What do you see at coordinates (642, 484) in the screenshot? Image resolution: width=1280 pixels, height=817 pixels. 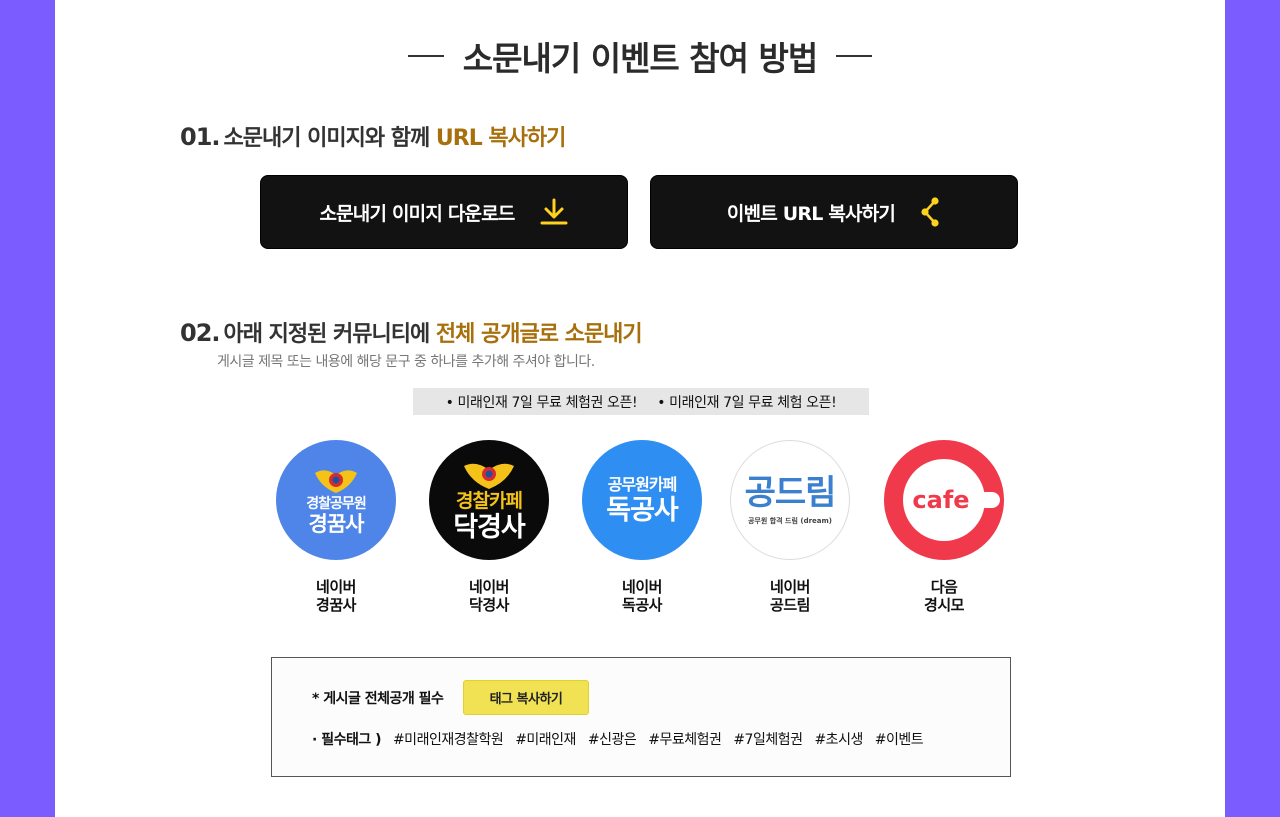 I see `logo-top-text: 공무원카페` at bounding box center [642, 484].